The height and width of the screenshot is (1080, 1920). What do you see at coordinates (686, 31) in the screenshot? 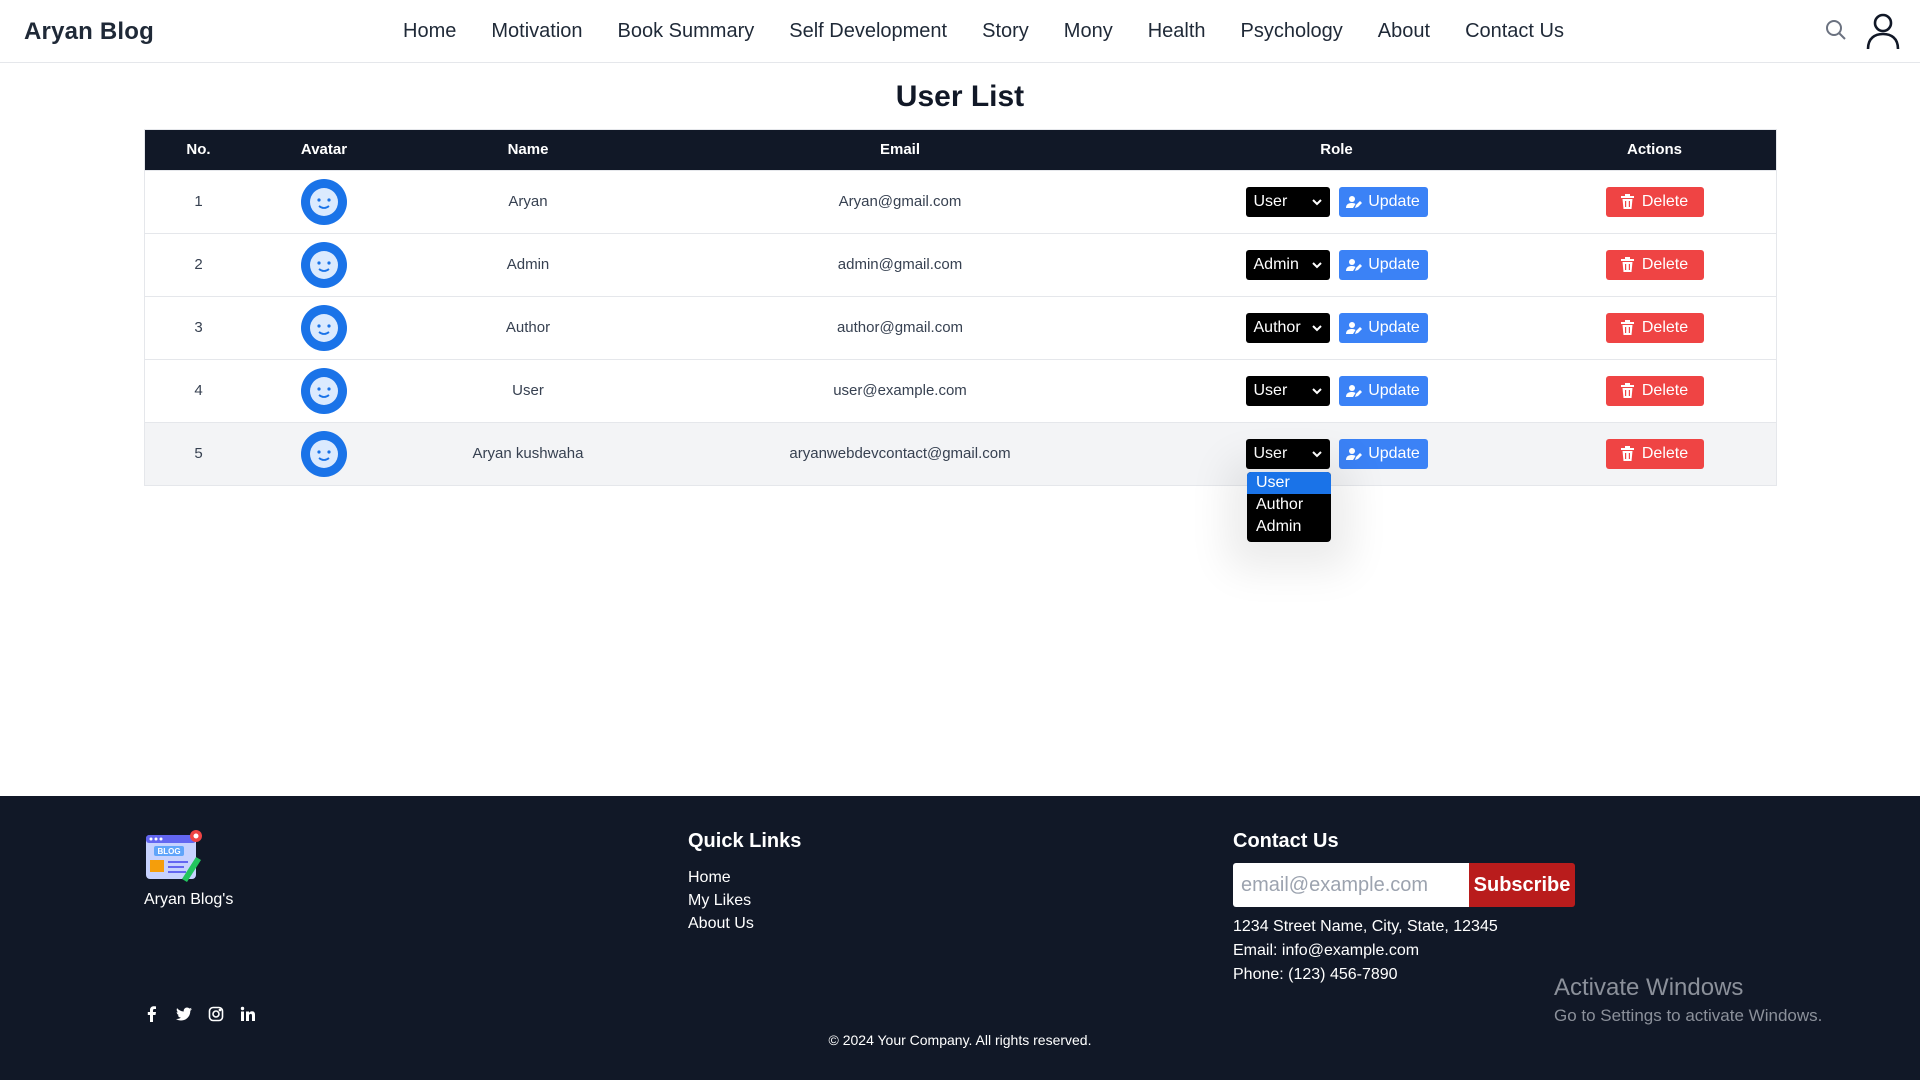
I see `nav-link-book-summary: Book Summary` at bounding box center [686, 31].